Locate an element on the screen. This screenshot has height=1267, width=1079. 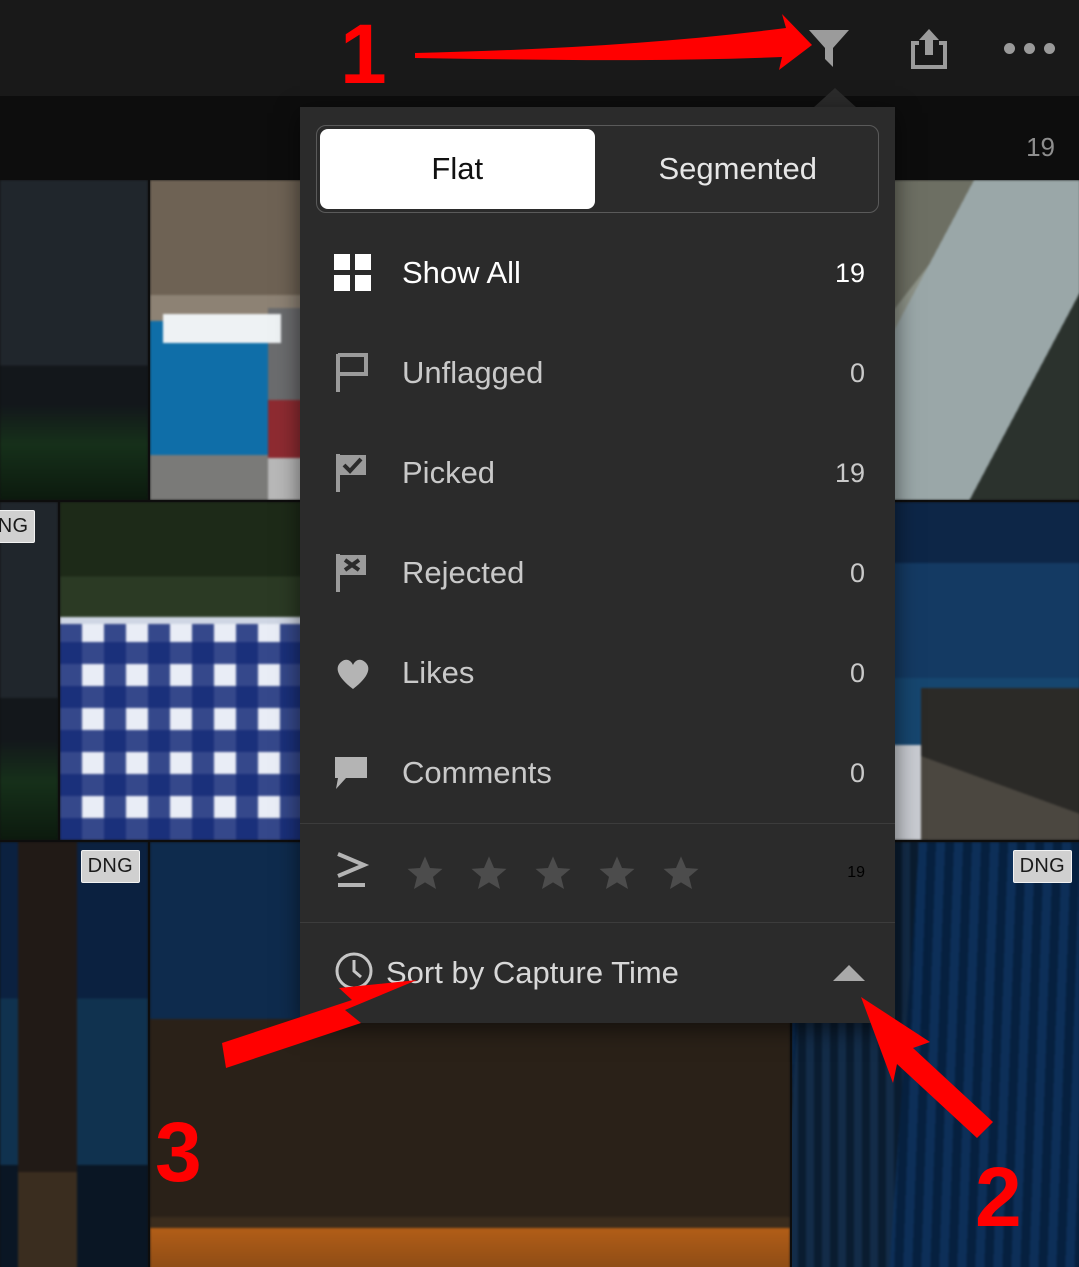
rating-count: 19 is located at coordinates (856, 872).